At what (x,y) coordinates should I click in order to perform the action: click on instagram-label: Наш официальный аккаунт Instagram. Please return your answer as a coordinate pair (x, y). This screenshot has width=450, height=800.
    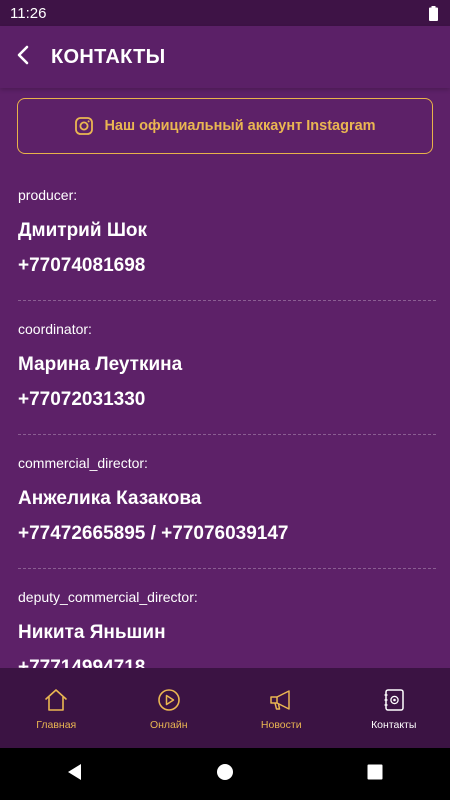
    Looking at the image, I should click on (240, 126).